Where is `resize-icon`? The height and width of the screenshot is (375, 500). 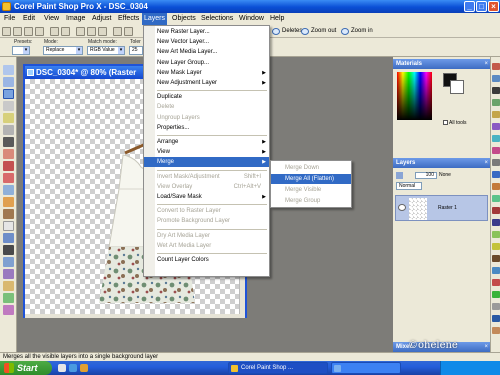 resize-icon is located at coordinates (128, 31).